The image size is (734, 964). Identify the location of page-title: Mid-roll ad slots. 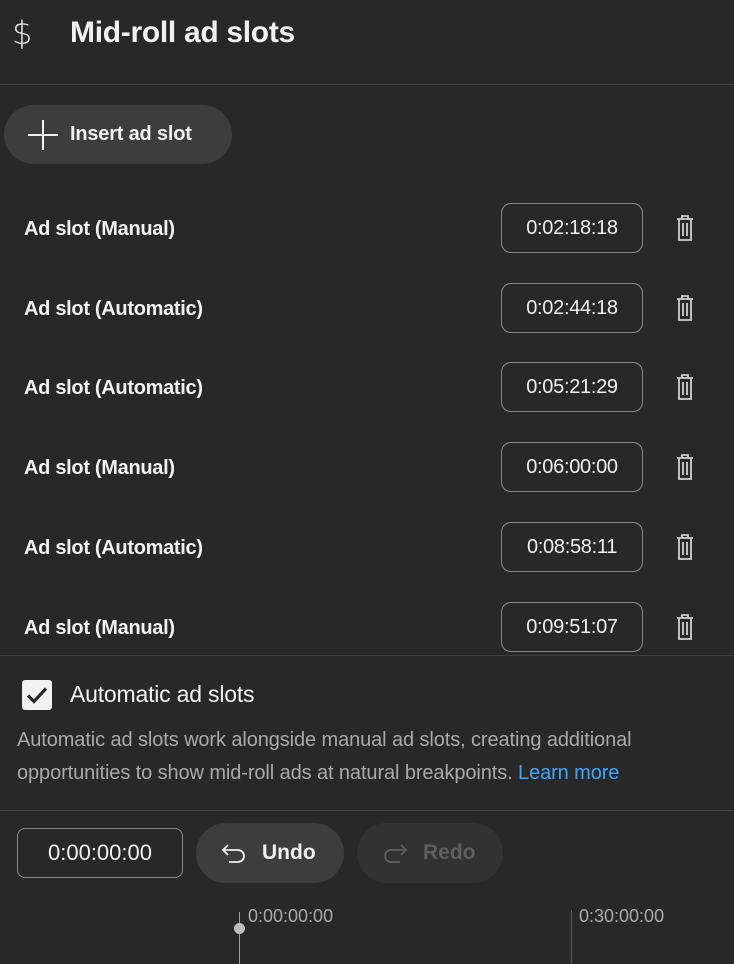
(182, 32).